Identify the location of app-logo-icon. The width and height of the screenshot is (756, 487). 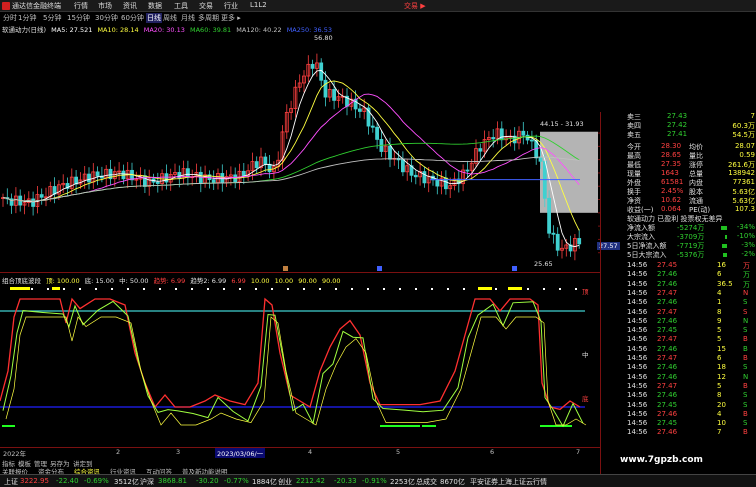
(6, 6).